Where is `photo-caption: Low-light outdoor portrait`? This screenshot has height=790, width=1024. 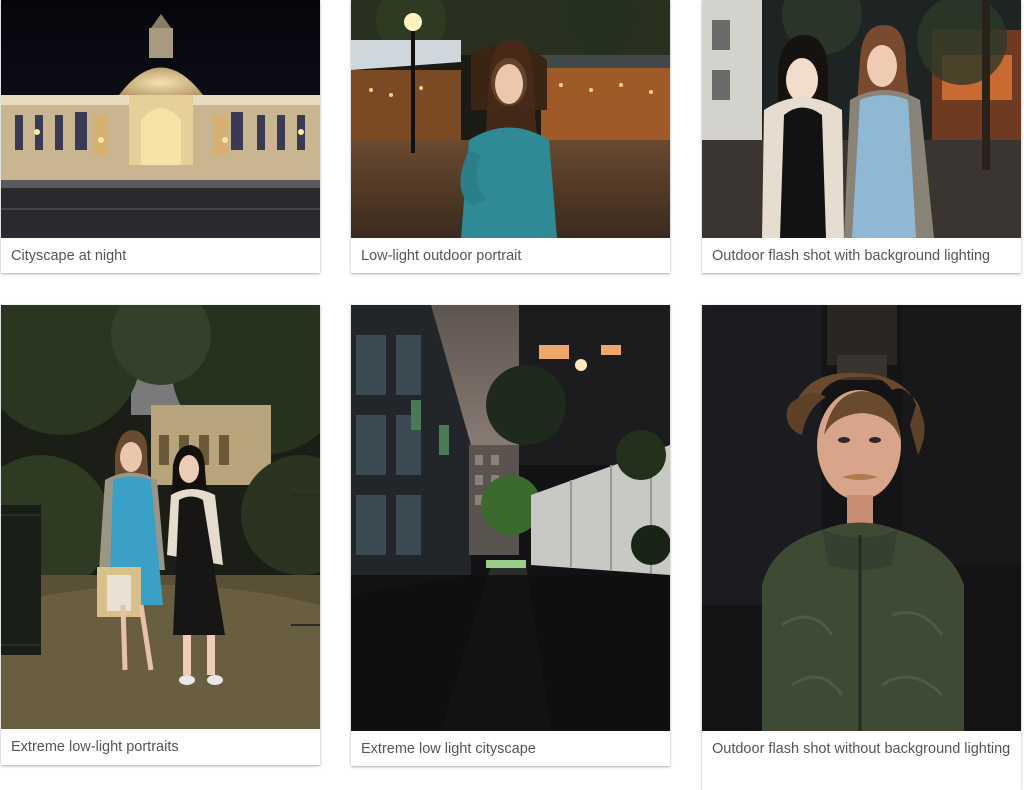 photo-caption: Low-light outdoor portrait is located at coordinates (441, 256).